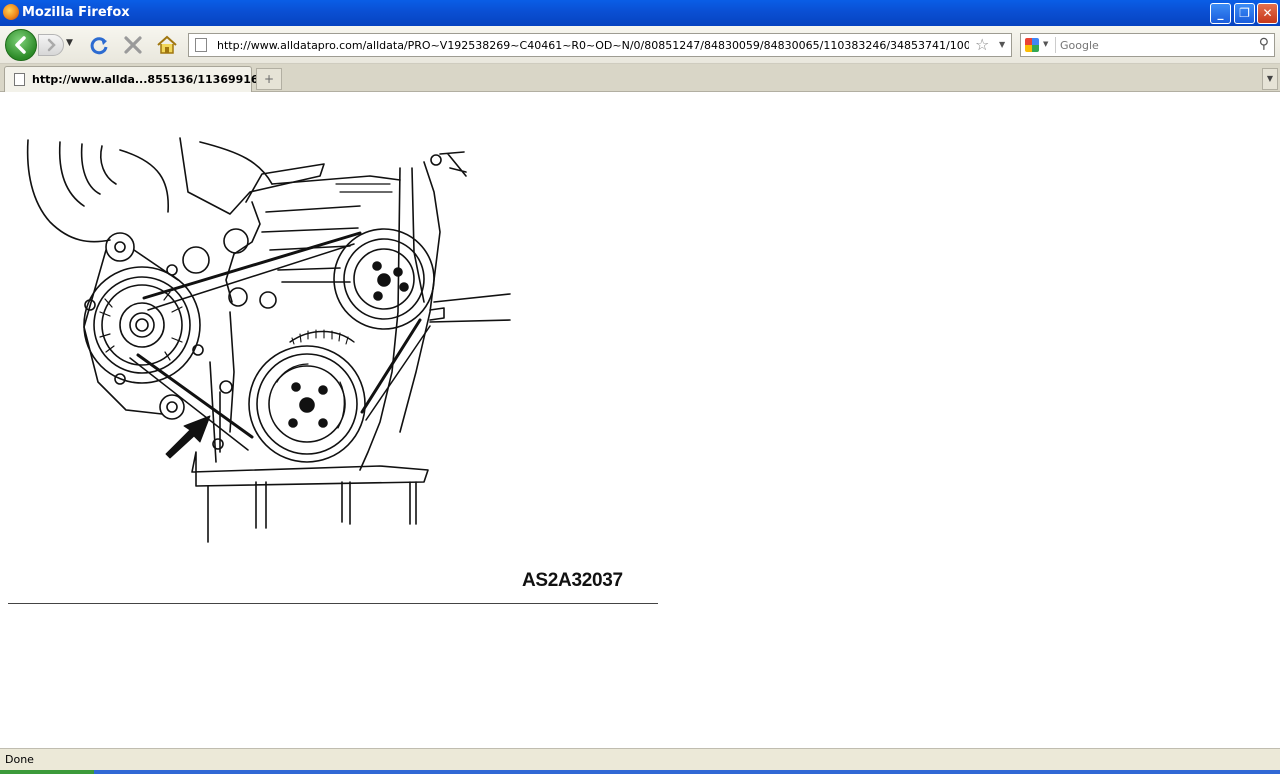 Image resolution: width=1280 pixels, height=774 pixels. I want to click on tab-active: http://www.allda...855136/113699165, so click(135, 79).